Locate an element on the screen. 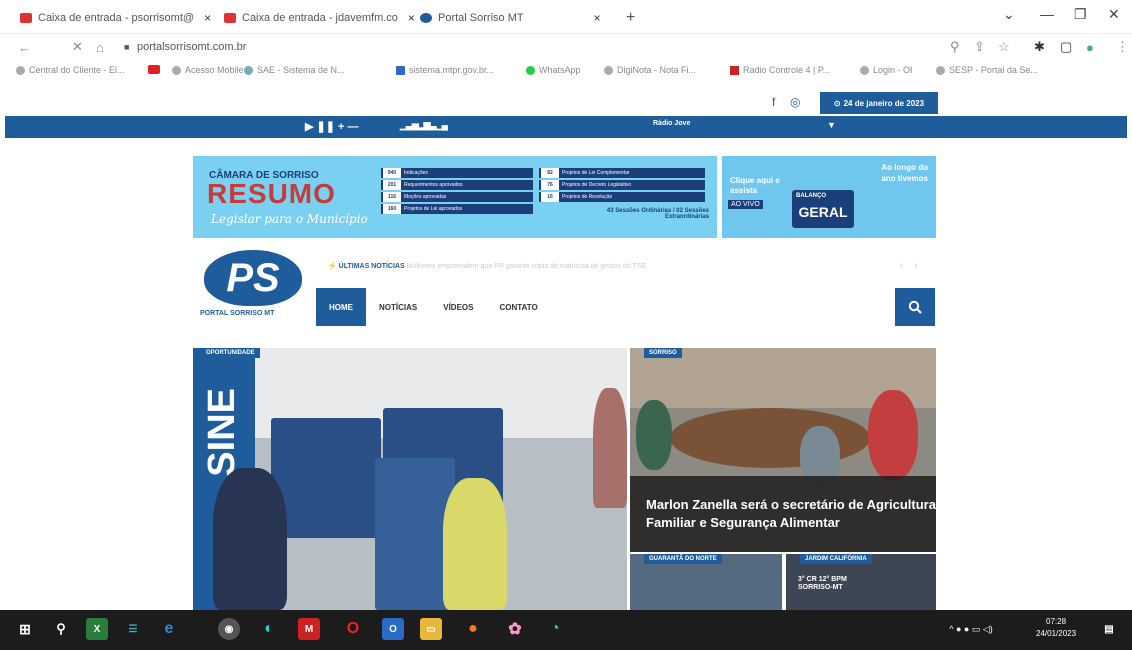 The image size is (1132, 650). menu-noticias: NOTÍCIAS is located at coordinates (398, 307).